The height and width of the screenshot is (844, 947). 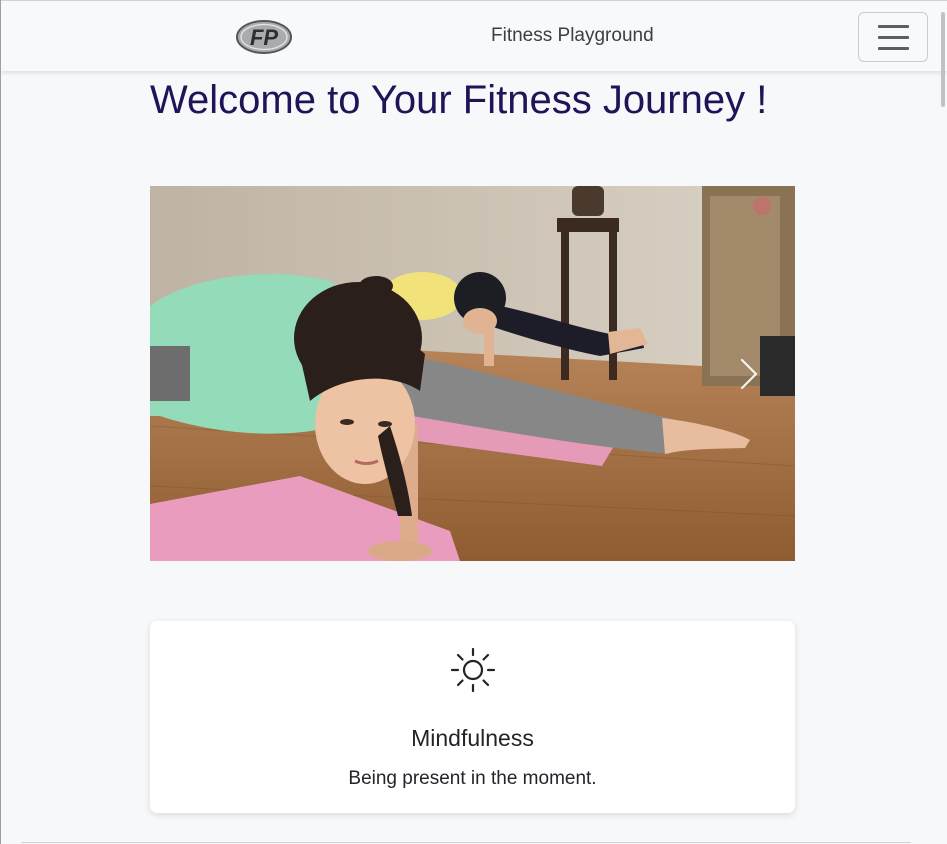 I want to click on brand-logo-text: FP, so click(x=264, y=37).